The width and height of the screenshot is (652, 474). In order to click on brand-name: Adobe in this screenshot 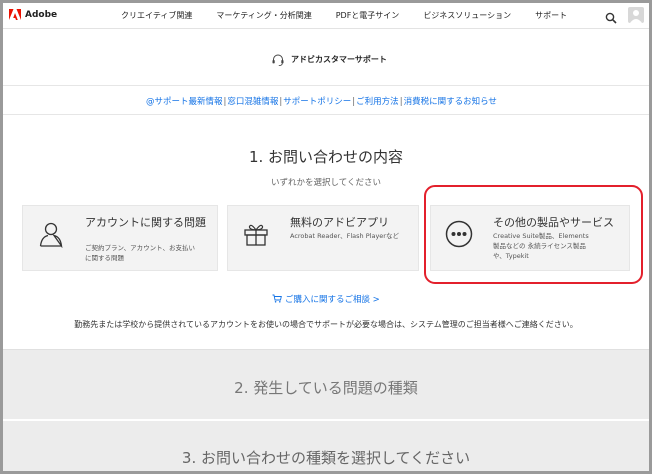, I will do `click(41, 15)`.